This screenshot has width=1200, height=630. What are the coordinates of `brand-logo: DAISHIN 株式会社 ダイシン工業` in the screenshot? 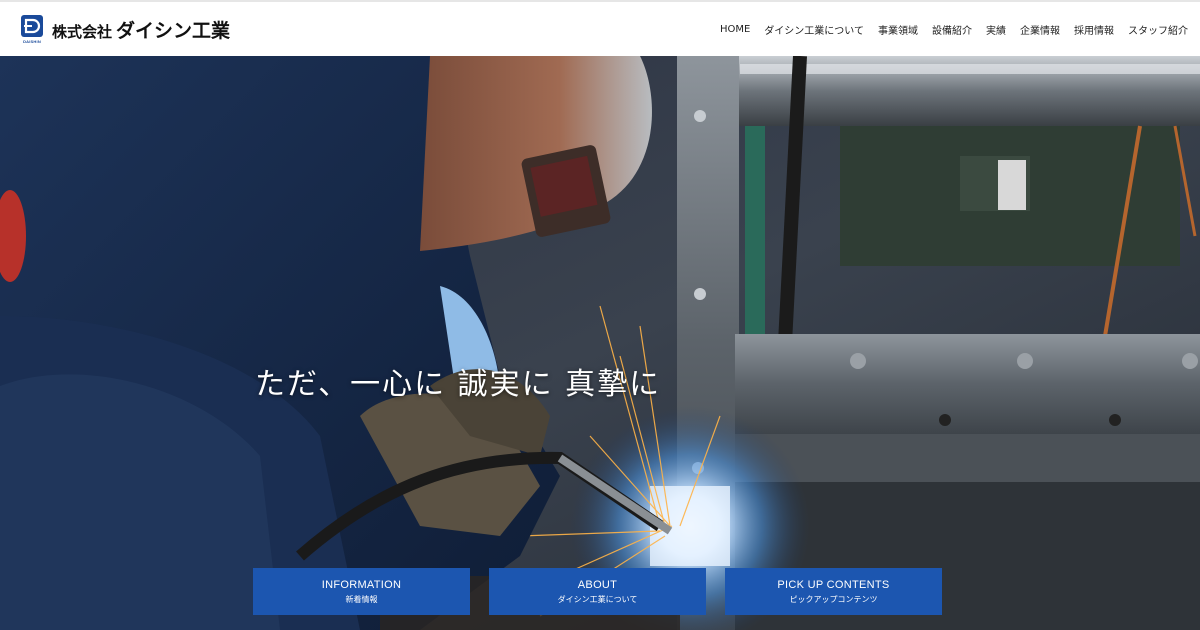 It's located at (125, 29).